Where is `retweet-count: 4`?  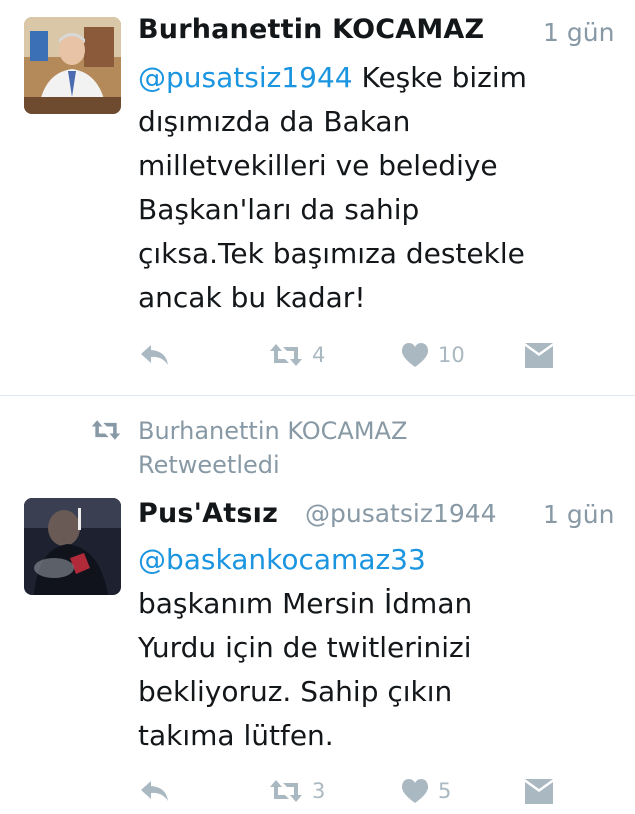
retweet-count: 4 is located at coordinates (319, 355).